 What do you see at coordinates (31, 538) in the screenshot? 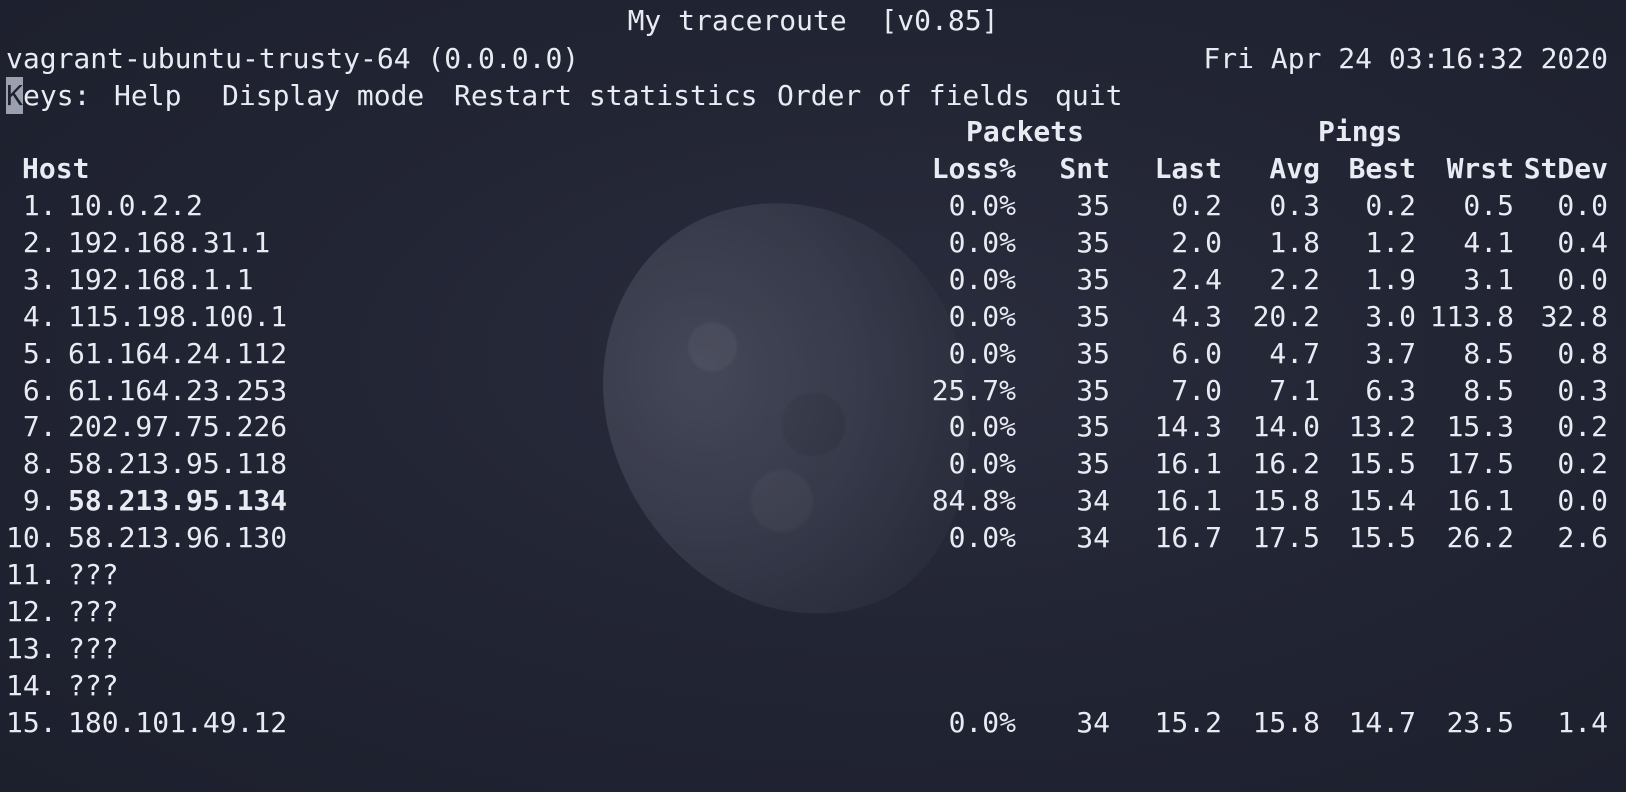
I see `hop-number: 10.` at bounding box center [31, 538].